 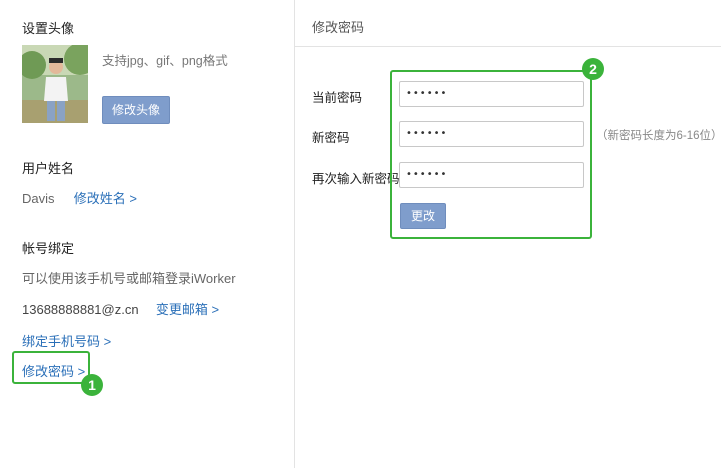 I want to click on user-name: Davis, so click(x=38, y=198).